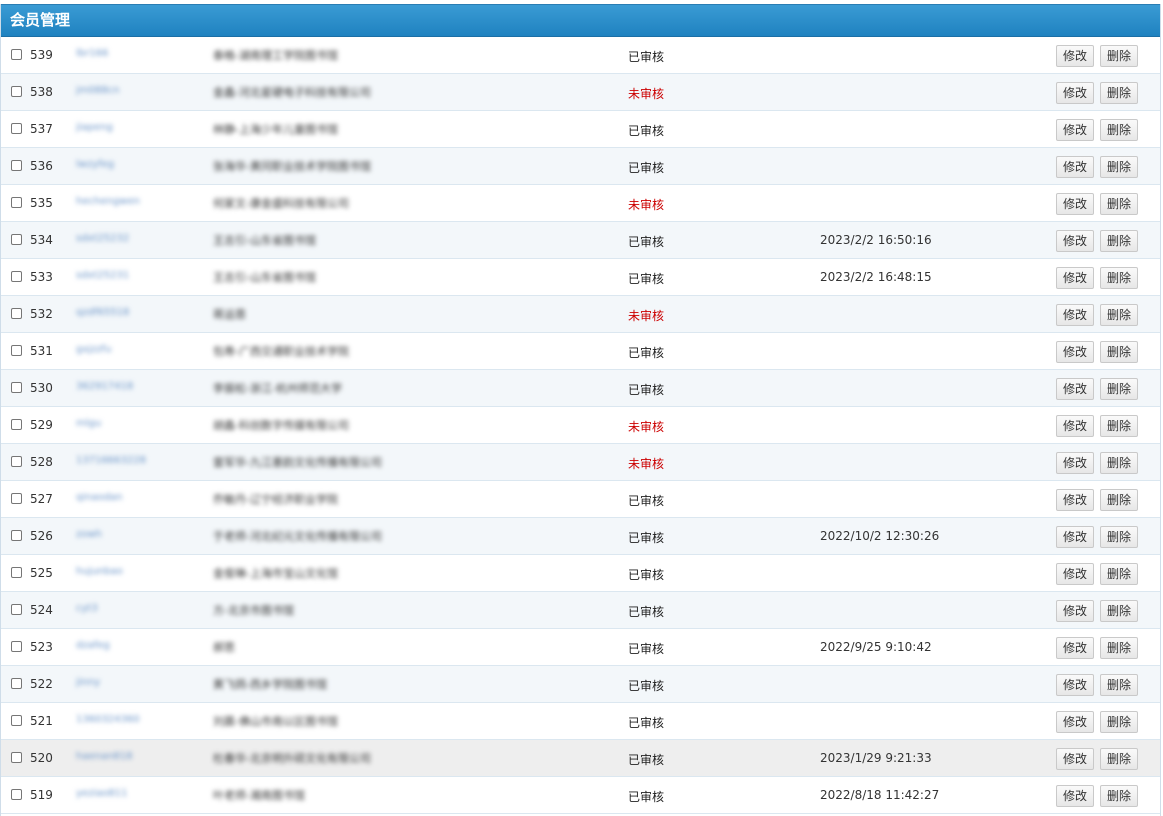  What do you see at coordinates (131, 499) in the screenshot?
I see `member-username-link: qinaodan` at bounding box center [131, 499].